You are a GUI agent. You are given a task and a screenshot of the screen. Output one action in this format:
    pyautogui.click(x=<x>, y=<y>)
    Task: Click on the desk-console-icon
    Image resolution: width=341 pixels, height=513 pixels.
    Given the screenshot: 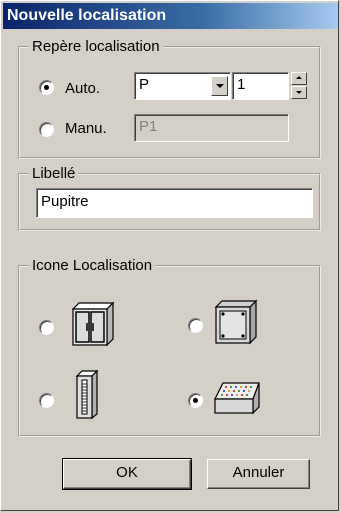 What is the action you would take?
    pyautogui.click(x=237, y=397)
    